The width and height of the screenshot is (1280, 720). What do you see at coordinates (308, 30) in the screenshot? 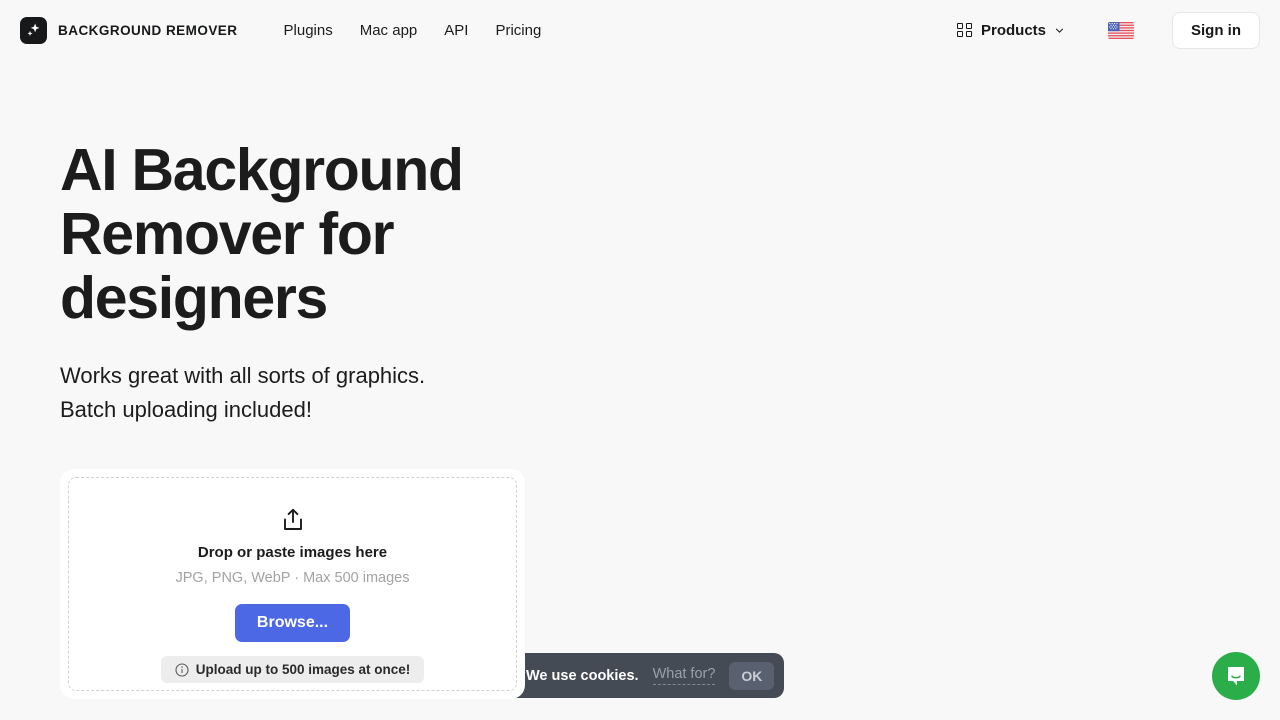
I see `nav-item-plugins: Plugins` at bounding box center [308, 30].